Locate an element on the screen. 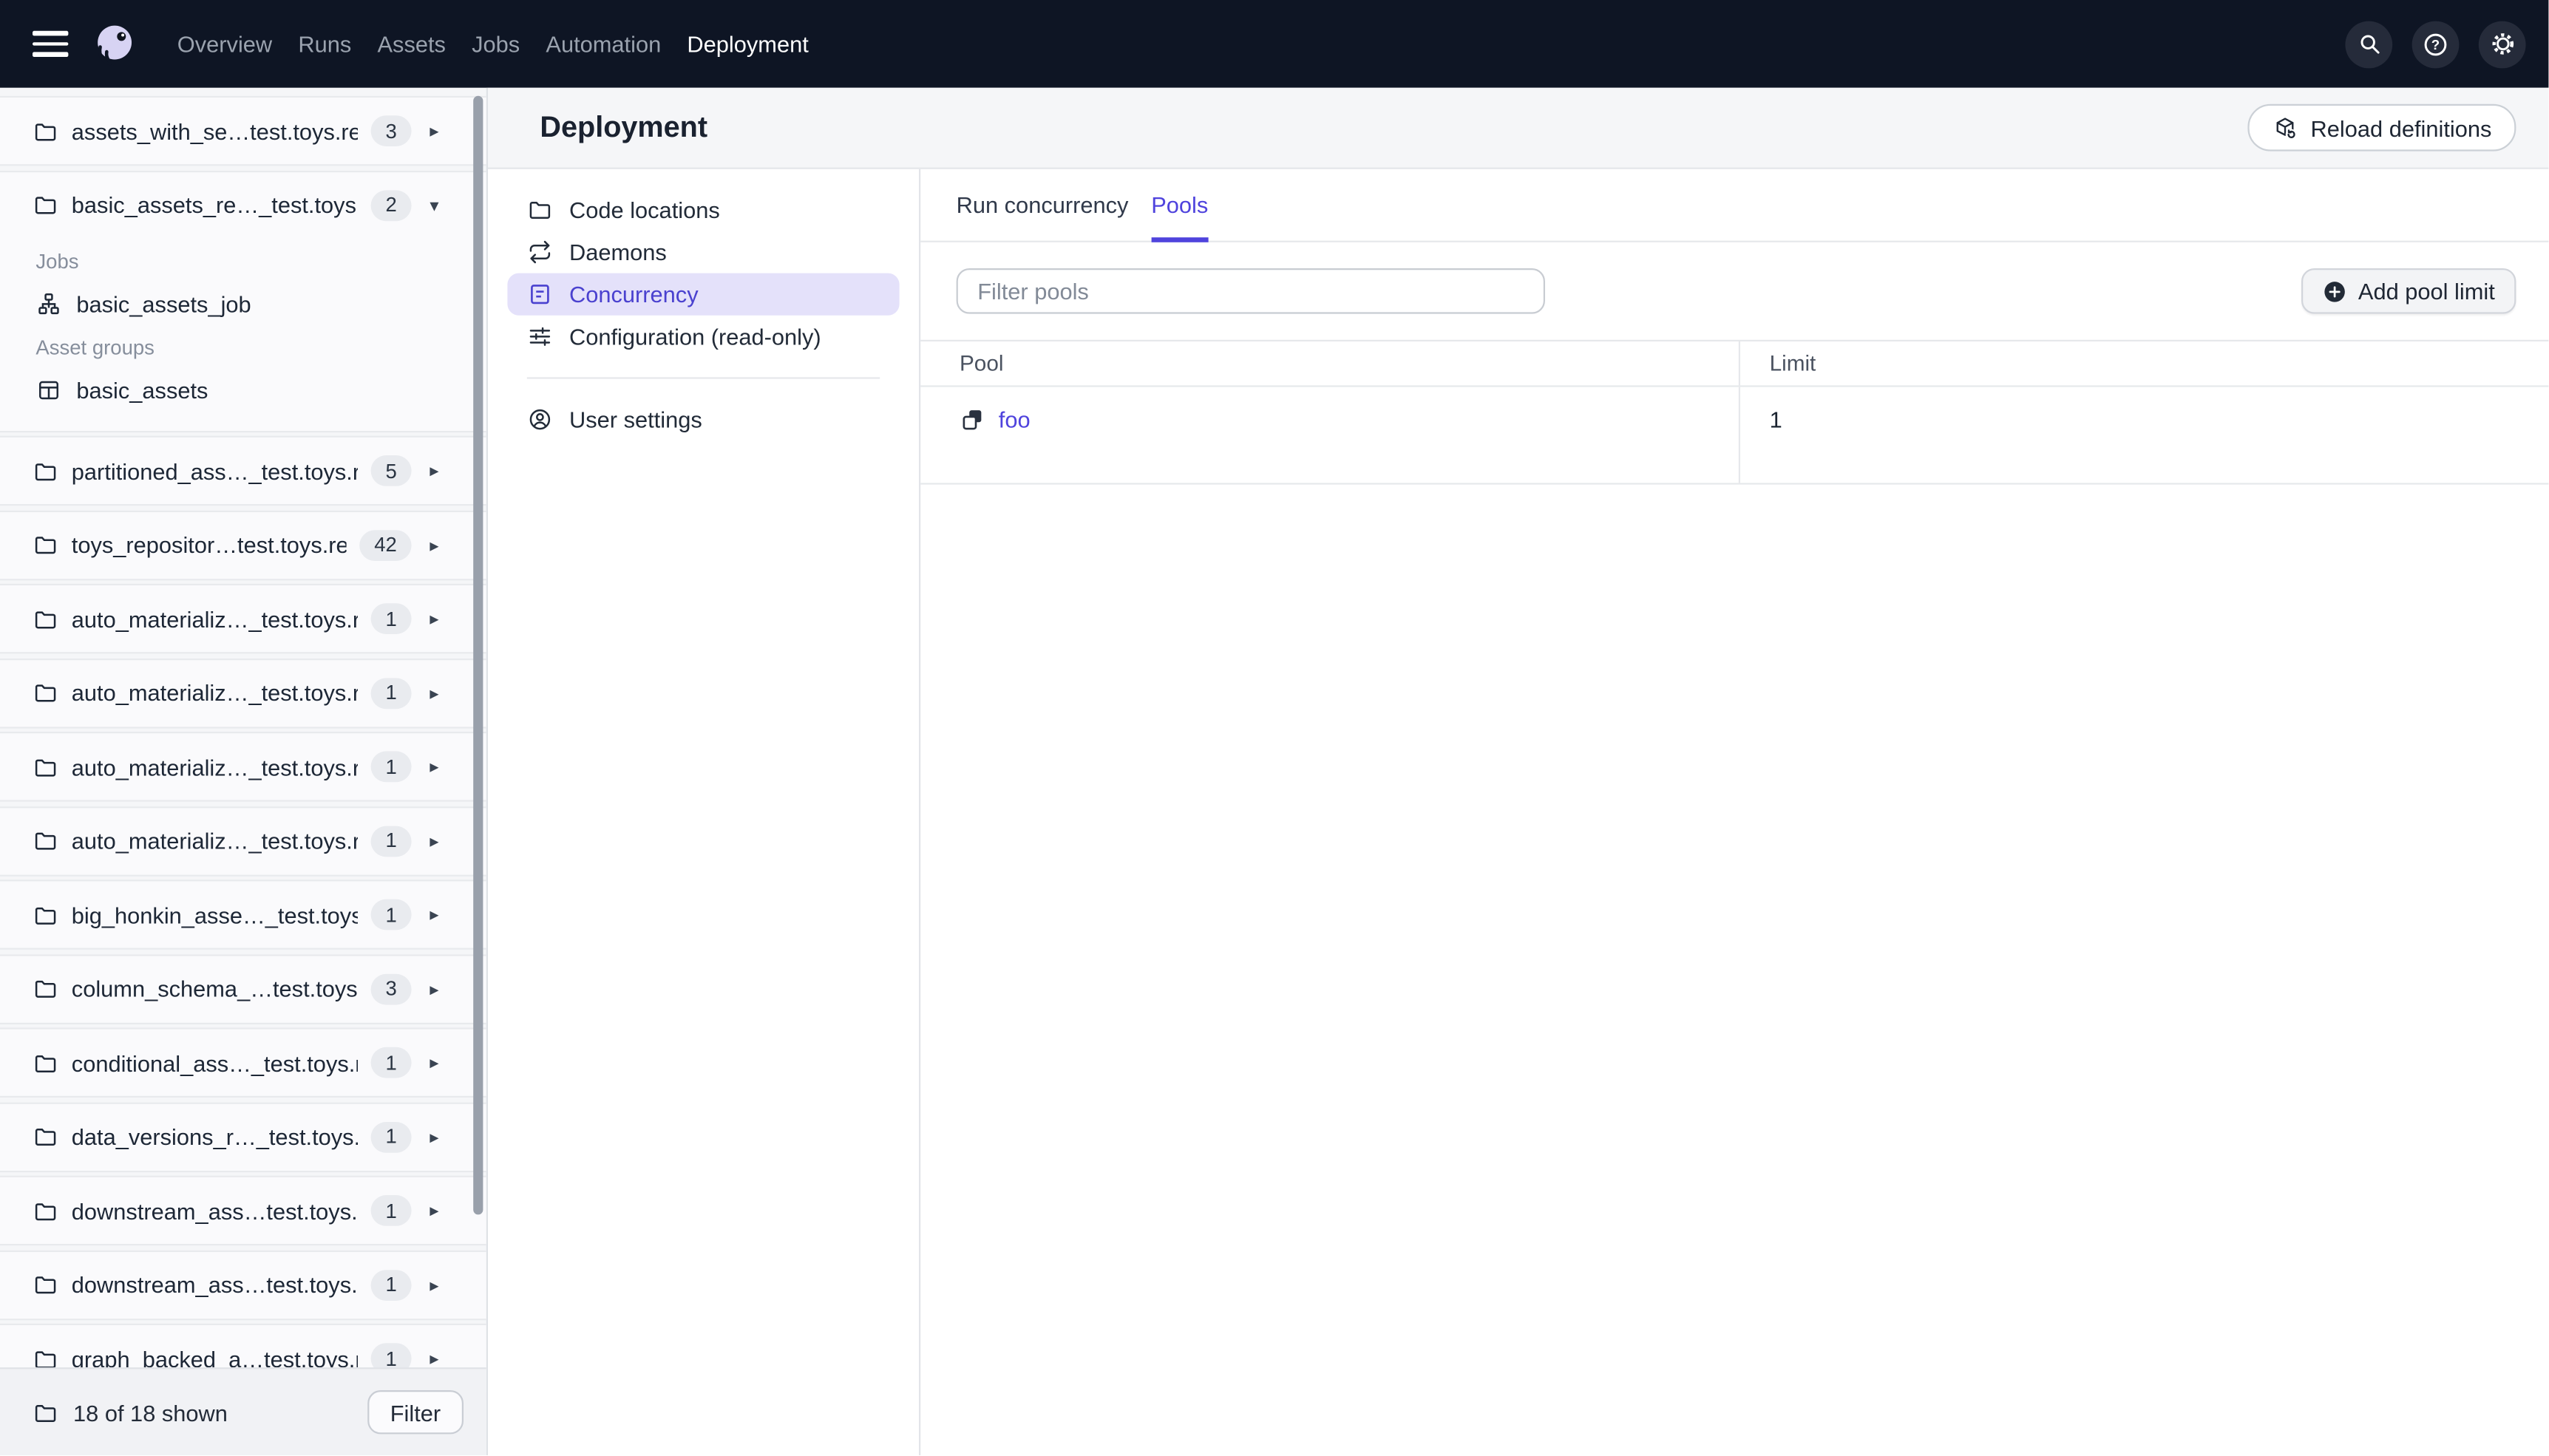 The image size is (2549, 1456). repo-row: data_versions_r…_test.toys.rep 1 ▸ is located at coordinates (243, 1136).